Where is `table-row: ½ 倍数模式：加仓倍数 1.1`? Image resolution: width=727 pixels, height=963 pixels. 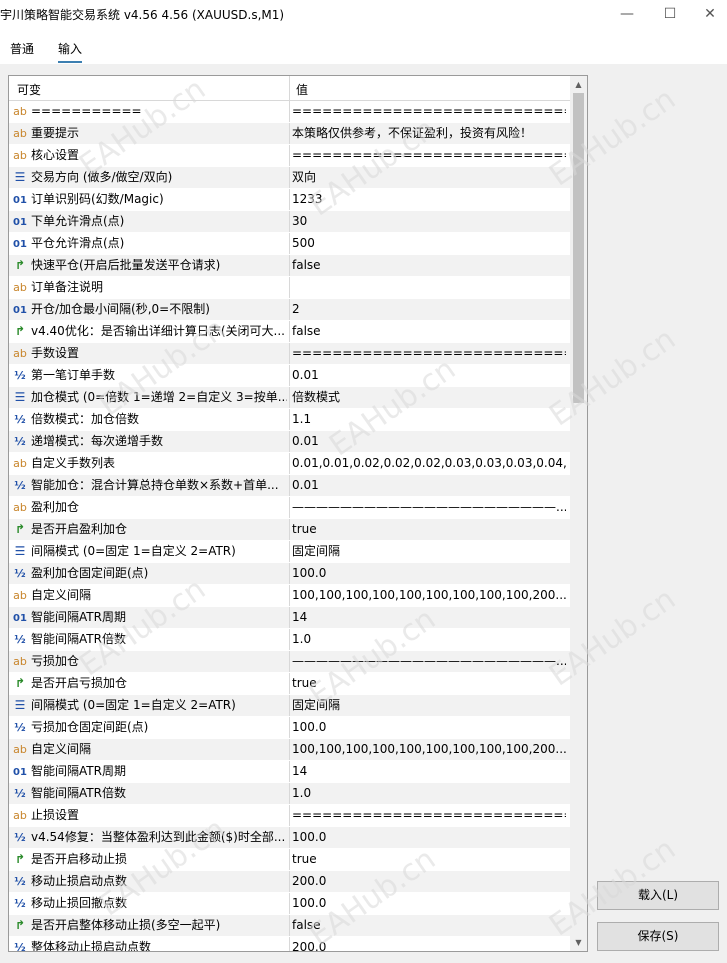 table-row: ½ 倍数模式：加仓倍数 1.1 is located at coordinates (289, 420).